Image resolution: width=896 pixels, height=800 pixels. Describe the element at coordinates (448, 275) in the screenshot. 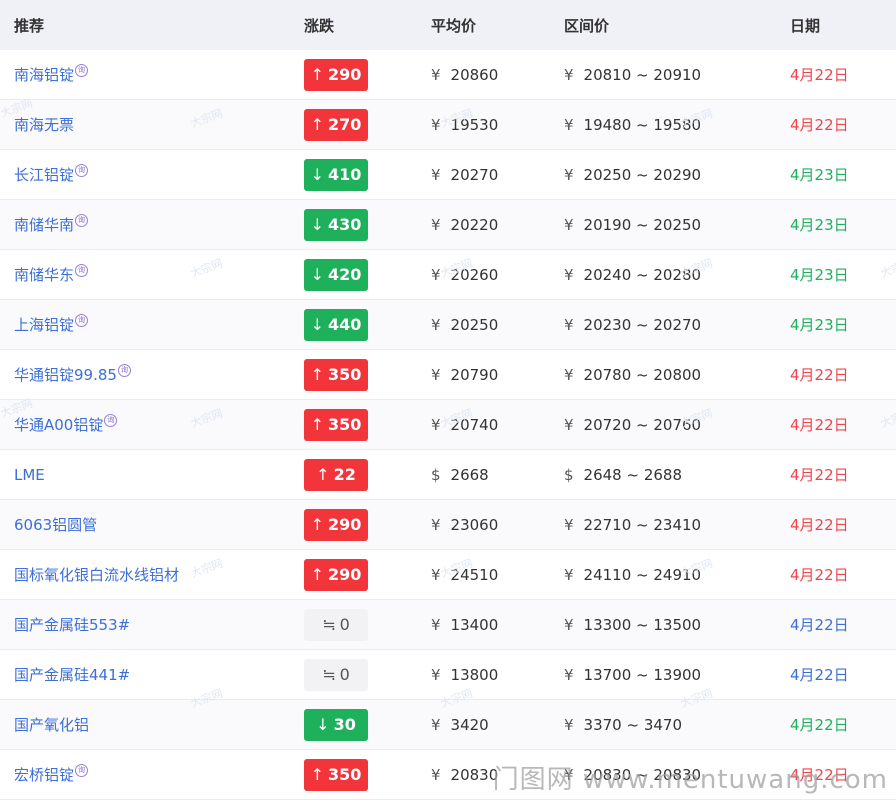

I see `table-row: 南储华东询 ↓ 420 ¥20260 ¥20240 ~ 20280 4月23日` at that location.